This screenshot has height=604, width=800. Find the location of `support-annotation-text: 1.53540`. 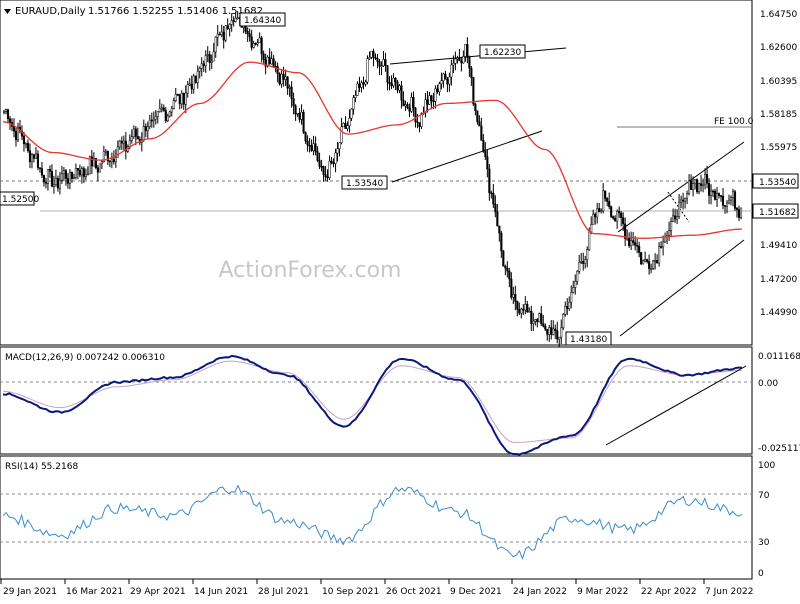

support-annotation-text: 1.53540 is located at coordinates (364, 184).